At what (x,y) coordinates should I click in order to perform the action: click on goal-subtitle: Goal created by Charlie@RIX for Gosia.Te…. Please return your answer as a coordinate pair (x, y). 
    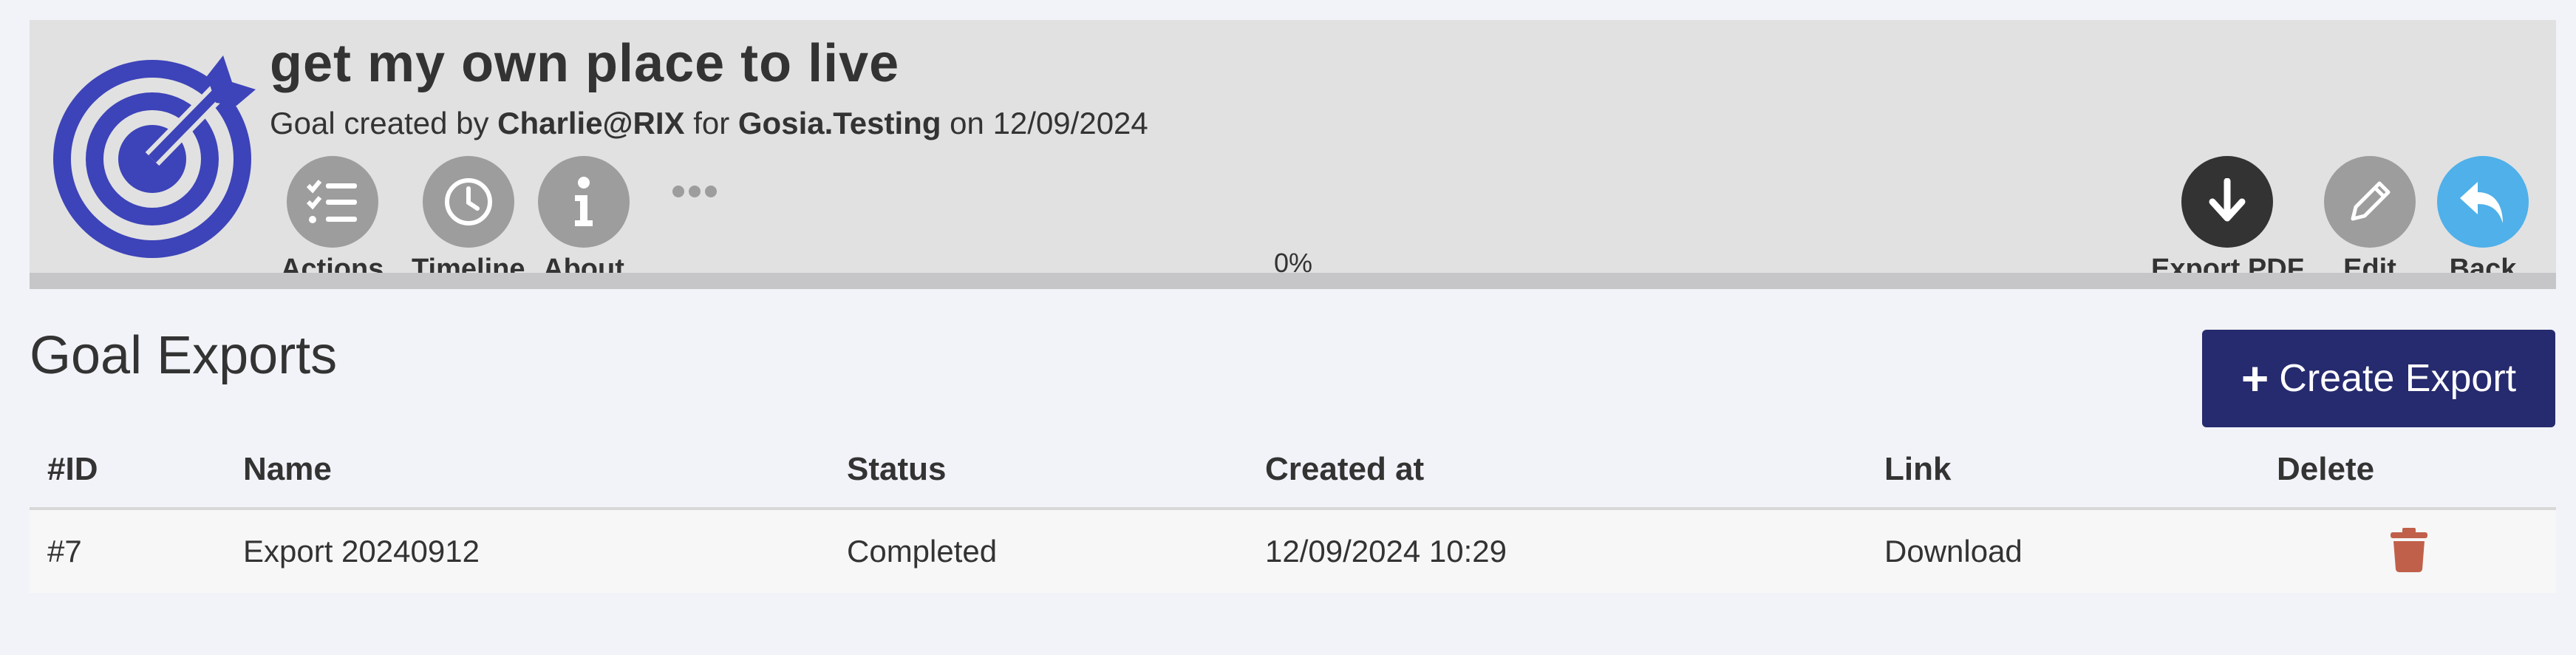
    Looking at the image, I should click on (709, 123).